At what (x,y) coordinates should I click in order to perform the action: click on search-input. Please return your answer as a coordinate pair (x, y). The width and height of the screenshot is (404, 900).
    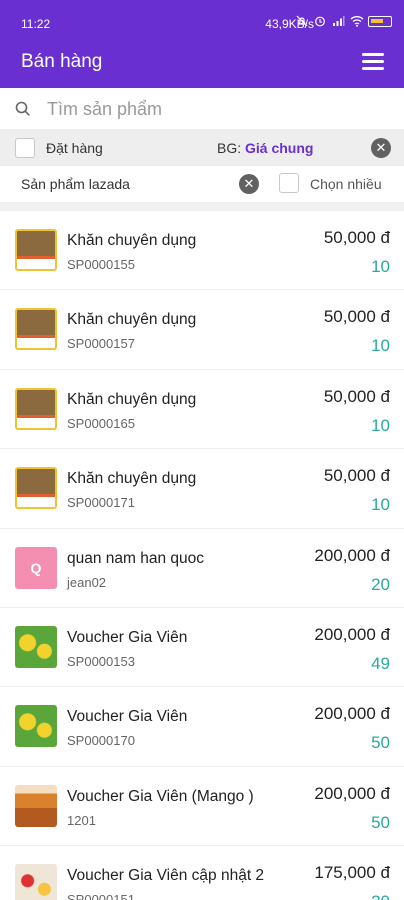
    Looking at the image, I should click on (217, 109).